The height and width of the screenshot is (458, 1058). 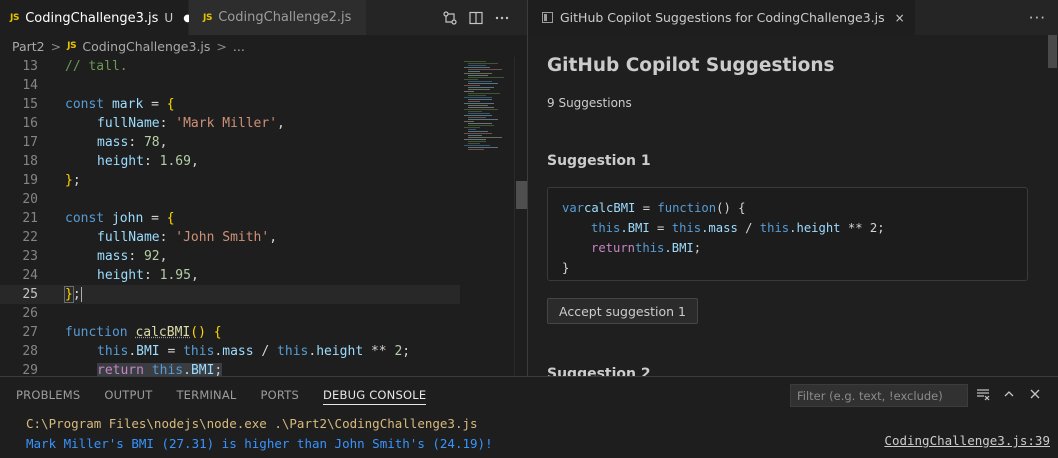 What do you see at coordinates (879, 395) in the screenshot?
I see `console-filter-input: Filter (e.g. text, !exclude)` at bounding box center [879, 395].